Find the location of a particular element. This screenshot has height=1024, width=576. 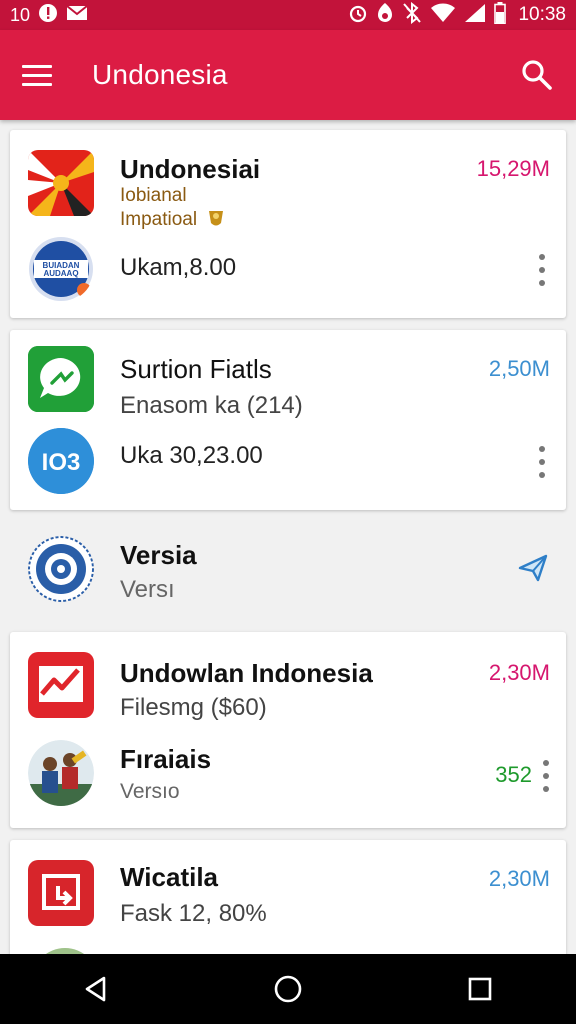

io-badge-icon: IO3 is located at coordinates (61, 461).